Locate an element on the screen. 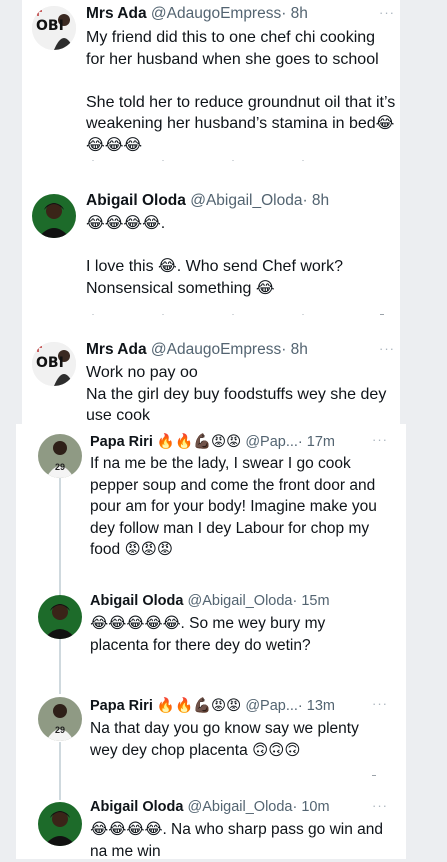  tweet-header: Papa Riri 🔥🔥💪🏿😡😡 @Pap...· 13m is located at coordinates (212, 705).